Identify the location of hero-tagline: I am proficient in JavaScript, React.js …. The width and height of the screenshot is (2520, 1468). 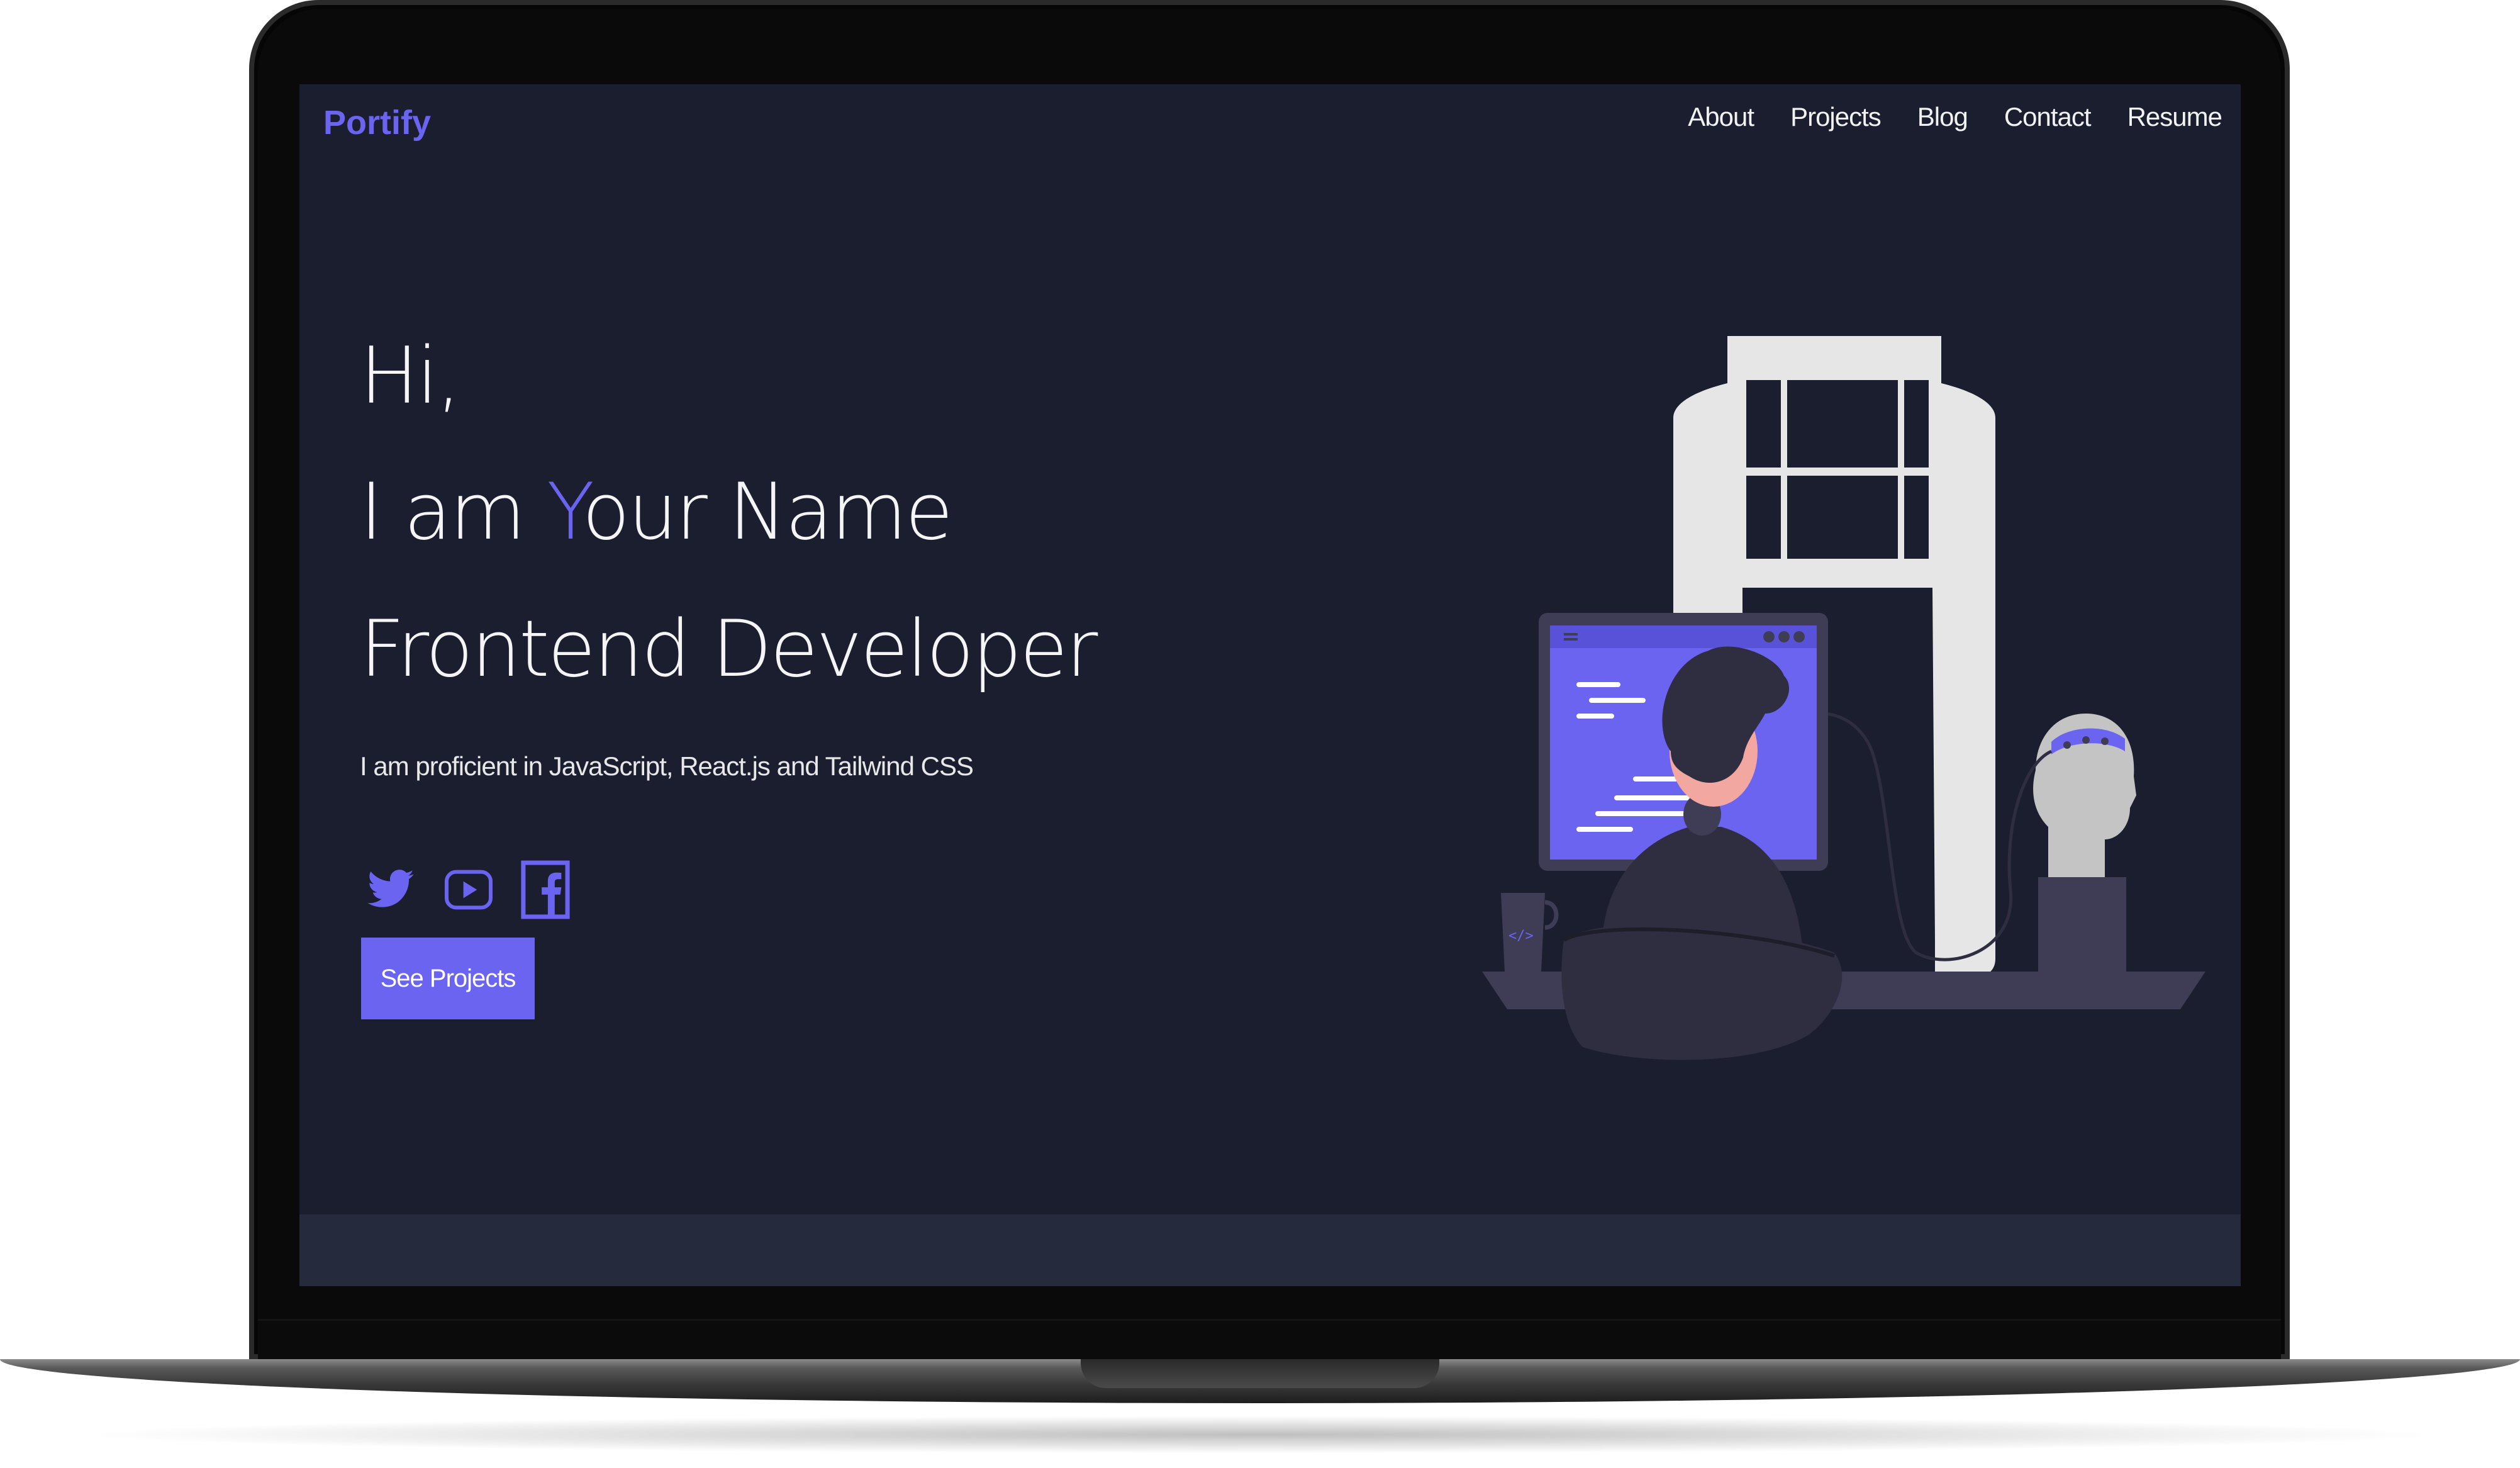
(667, 766).